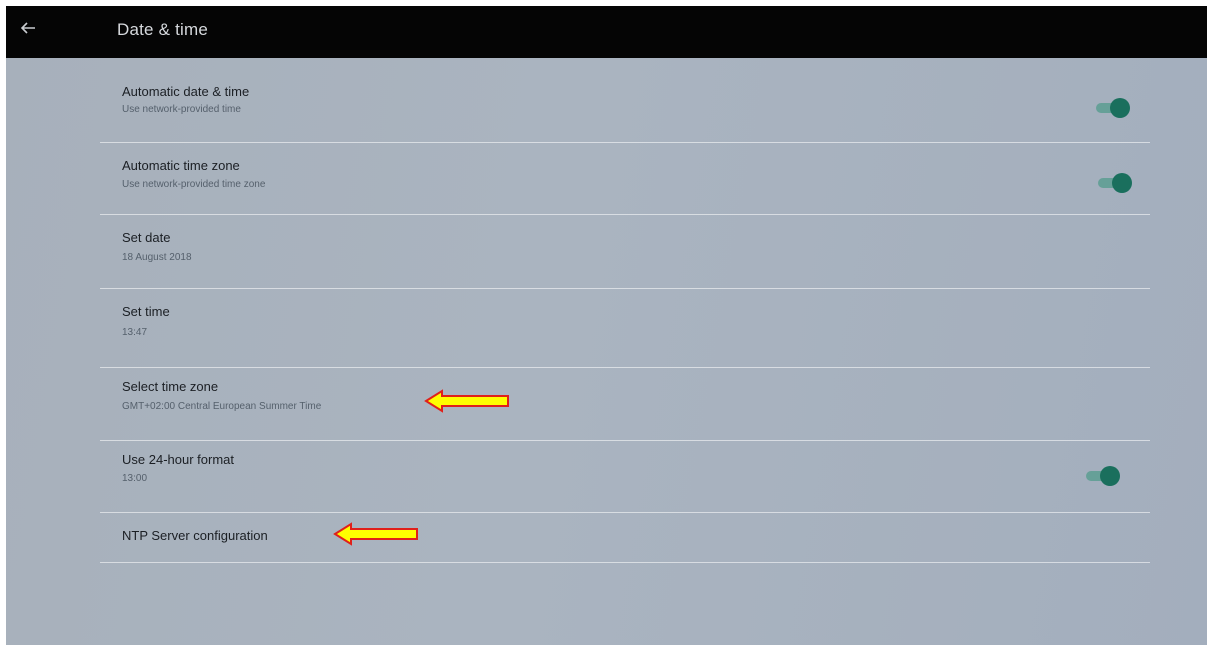 This screenshot has height=651, width=1213. Describe the element at coordinates (186, 91) in the screenshot. I see `setting-title: Automatic date & time` at that location.